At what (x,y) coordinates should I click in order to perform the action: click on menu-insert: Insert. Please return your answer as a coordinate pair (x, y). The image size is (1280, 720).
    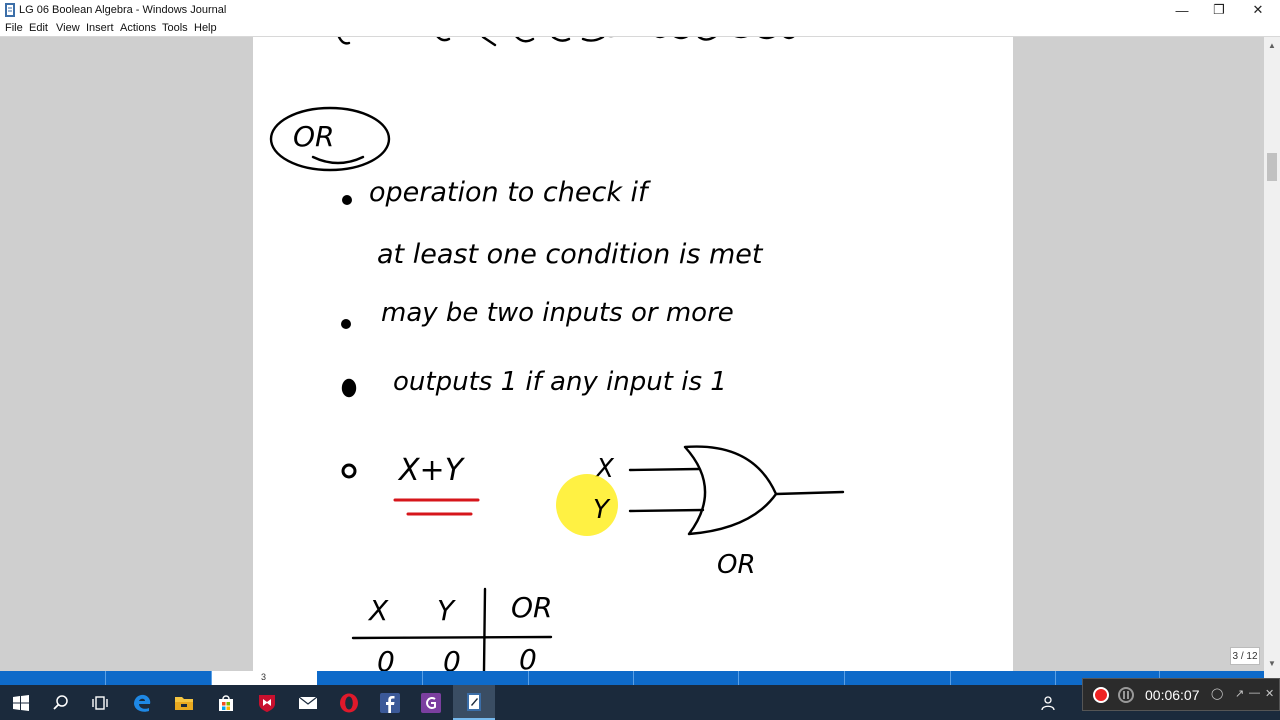
    Looking at the image, I should click on (100, 28).